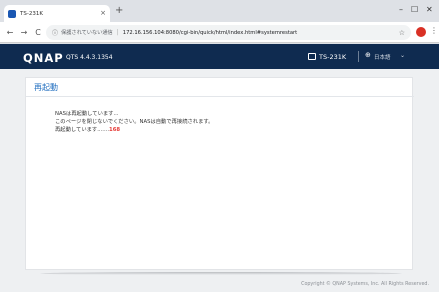 The height and width of the screenshot is (292, 439). What do you see at coordinates (402, 55) in the screenshot?
I see `chevron-down-icon: ⌄` at bounding box center [402, 55].